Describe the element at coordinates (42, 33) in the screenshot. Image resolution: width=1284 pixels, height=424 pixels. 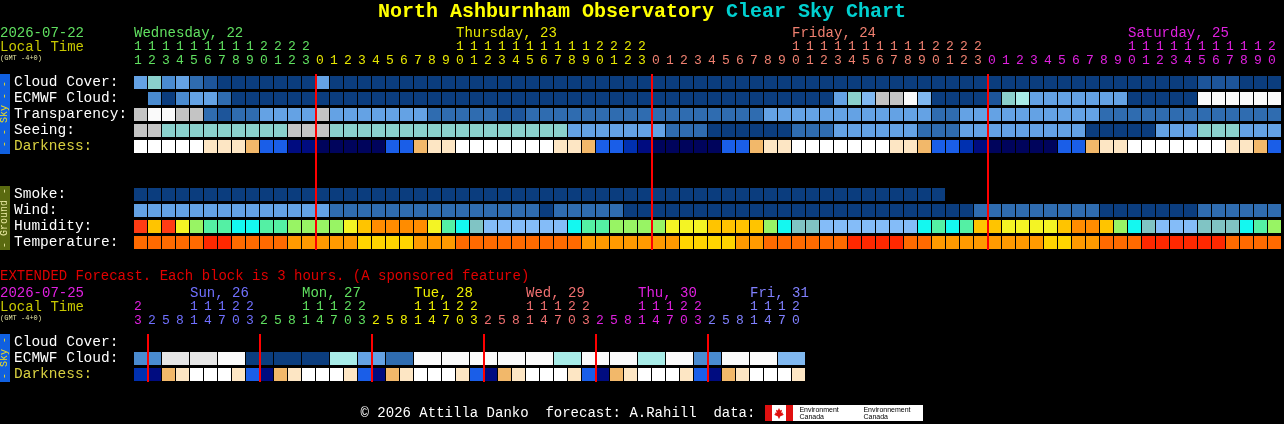
I see `forecast-date: 2026-07-22` at that location.